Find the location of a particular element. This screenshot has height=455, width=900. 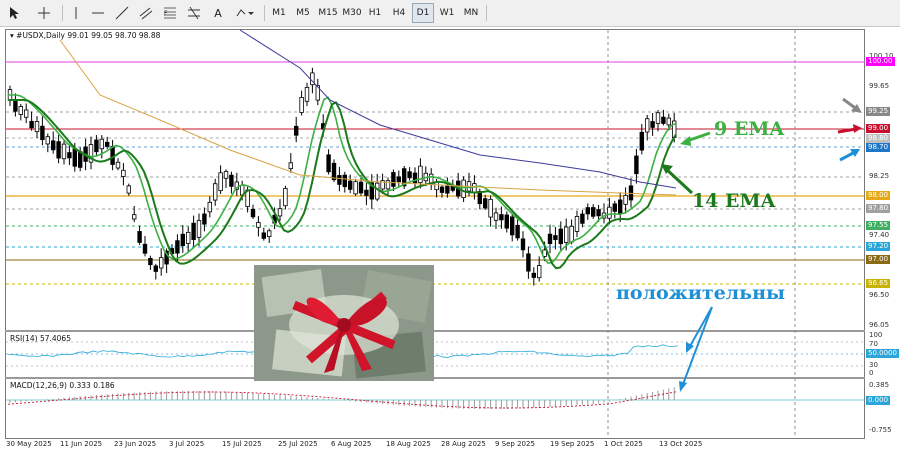

level-tag-9700: 97.00 is located at coordinates (878, 259).